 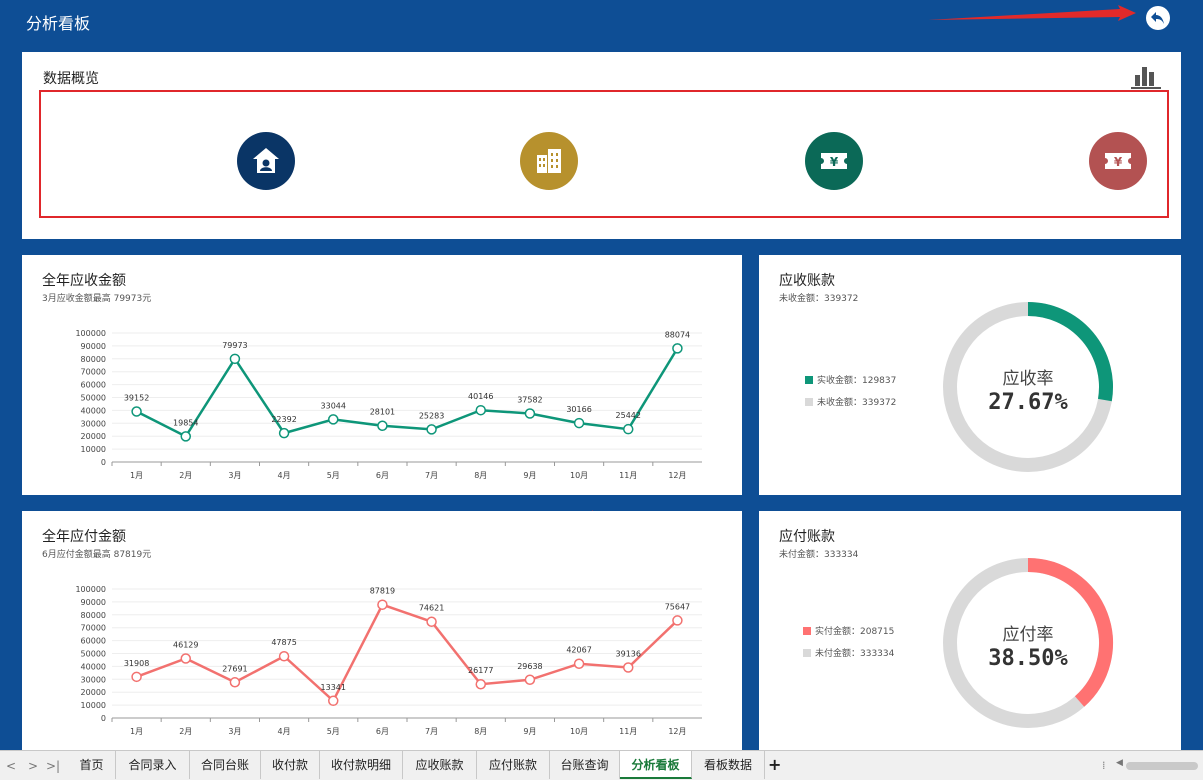 I want to click on page-title: 分析看板, so click(x=58, y=23).